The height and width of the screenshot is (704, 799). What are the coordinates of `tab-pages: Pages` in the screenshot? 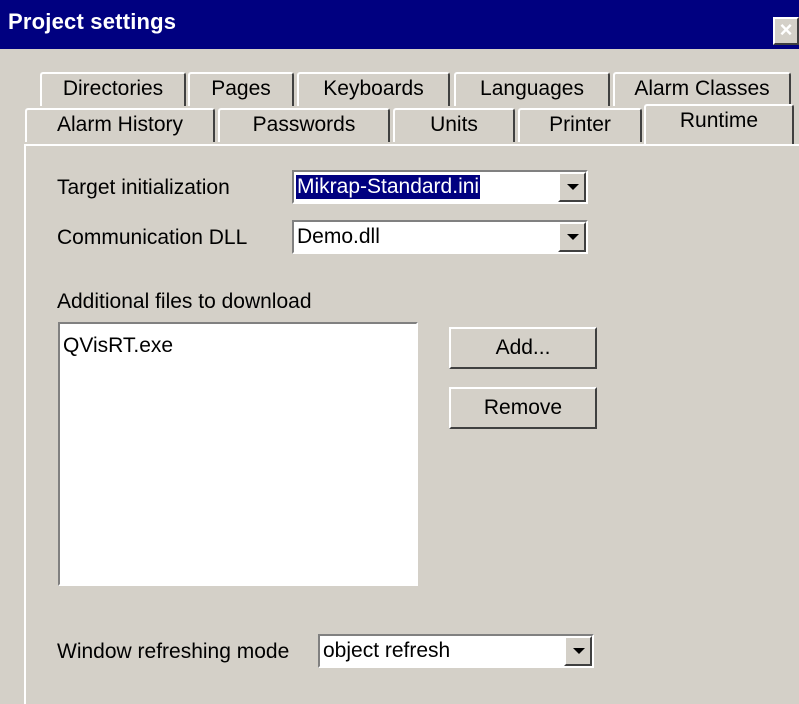 It's located at (241, 89).